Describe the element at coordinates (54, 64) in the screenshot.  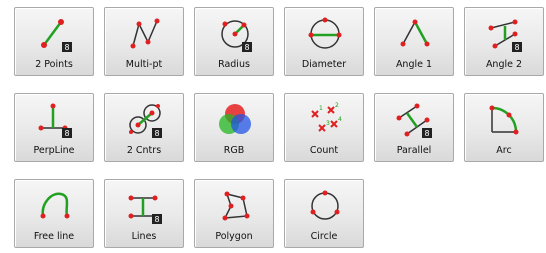
I see `tool-label: 2 Points` at that location.